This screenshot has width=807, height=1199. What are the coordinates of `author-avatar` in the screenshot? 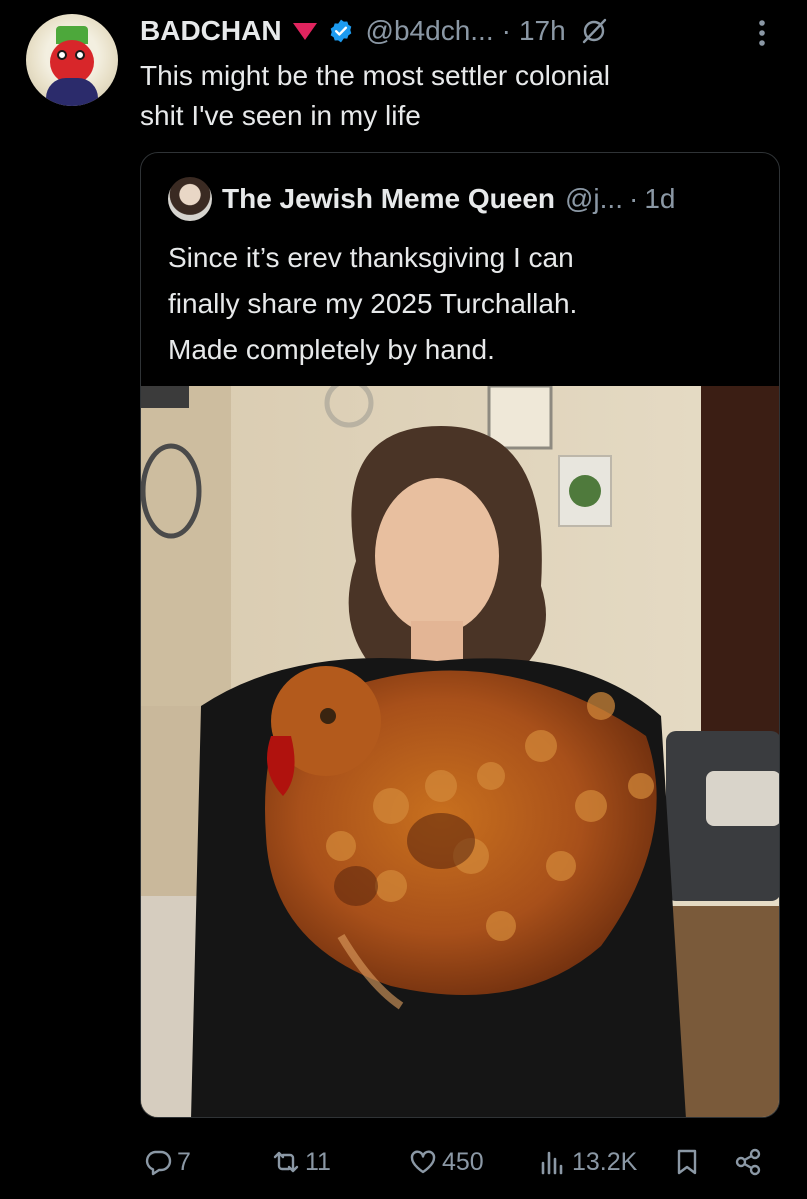 It's located at (72, 60).